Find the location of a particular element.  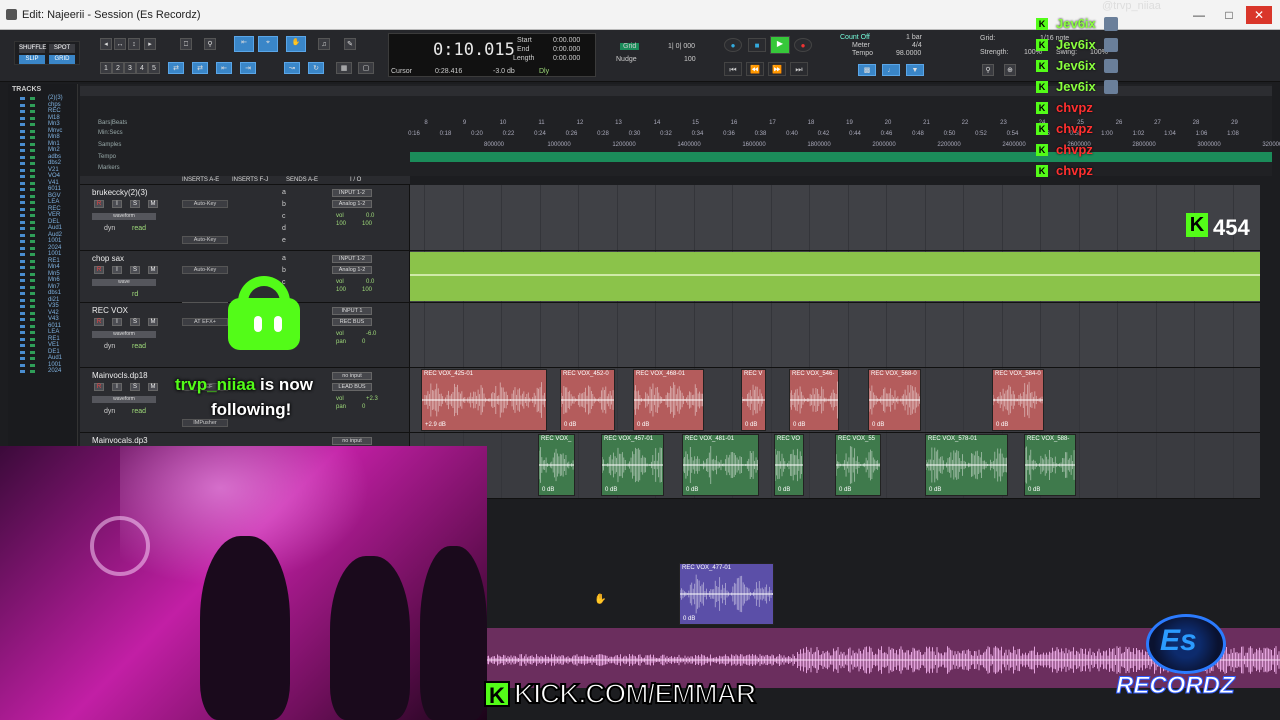

audio-clip: REC VO 0 dB is located at coordinates (789, 465).